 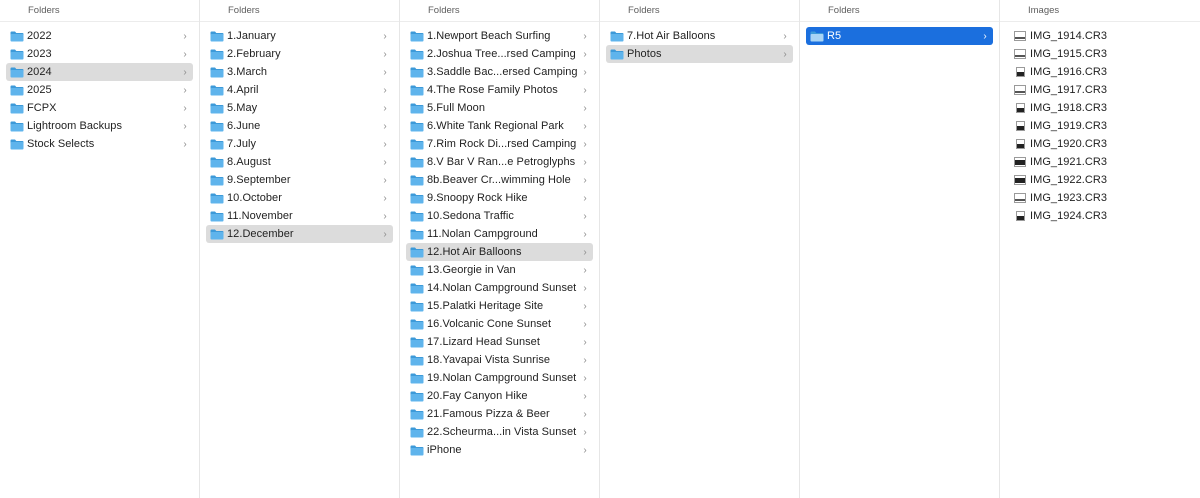 I want to click on folder-label: iPhone, so click(x=444, y=450).